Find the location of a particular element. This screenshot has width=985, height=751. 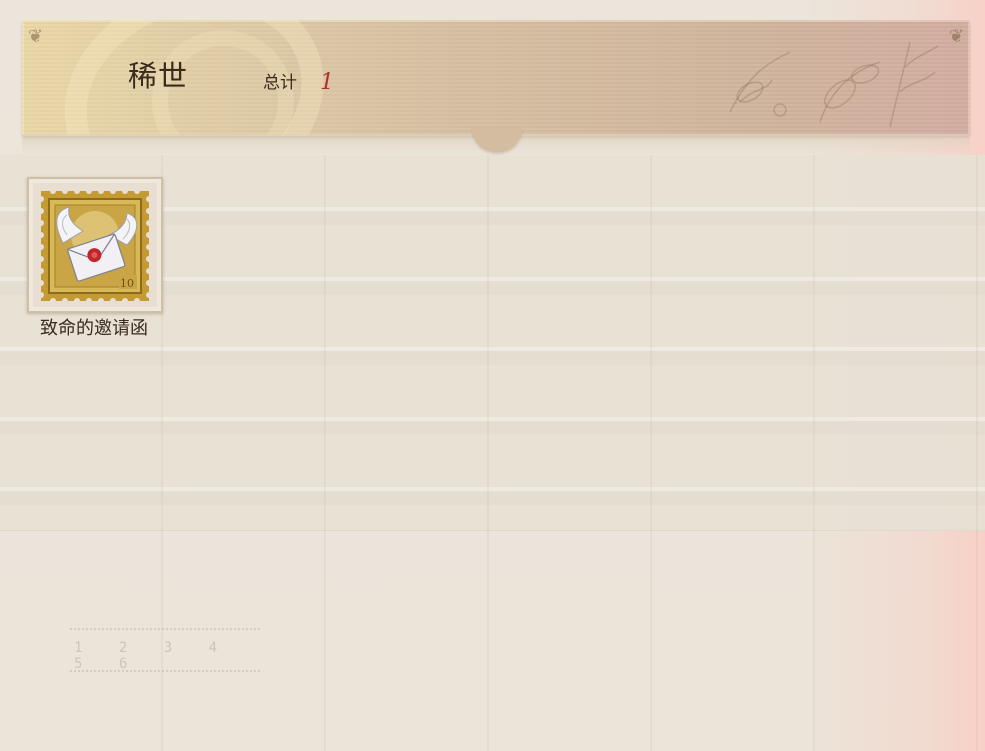

category-title: 稀世 is located at coordinates (158, 76).